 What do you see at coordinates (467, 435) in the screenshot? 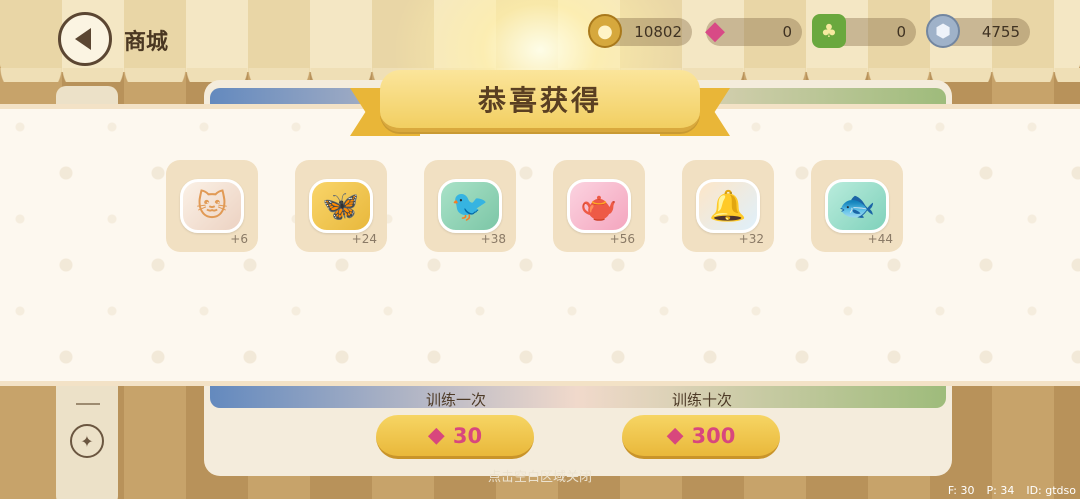
I see `train-once-cost: 30` at bounding box center [467, 435].